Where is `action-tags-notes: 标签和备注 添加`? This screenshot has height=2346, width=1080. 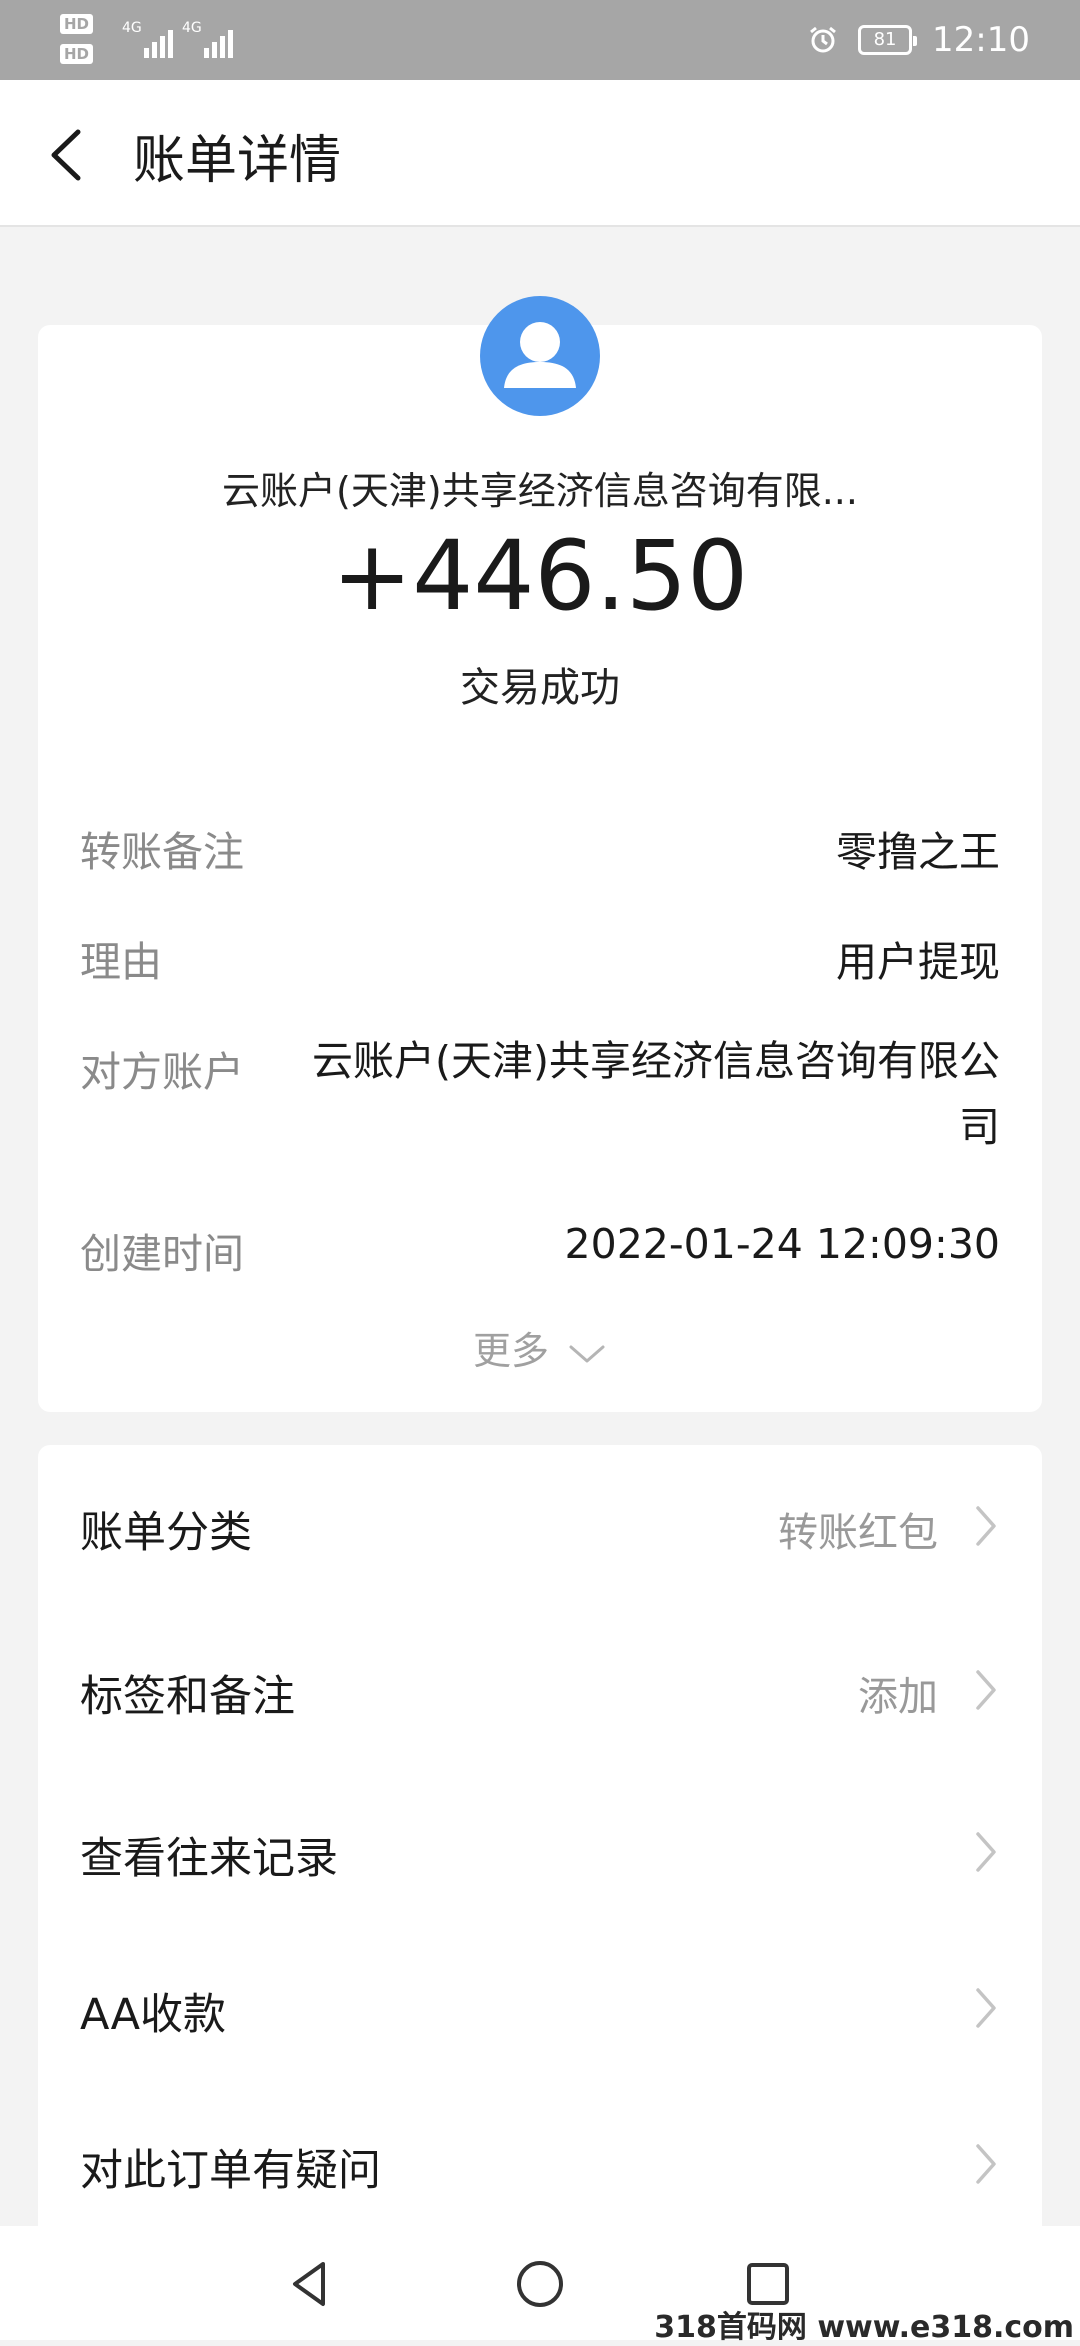 action-tags-notes: 标签和备注 添加 is located at coordinates (540, 1690).